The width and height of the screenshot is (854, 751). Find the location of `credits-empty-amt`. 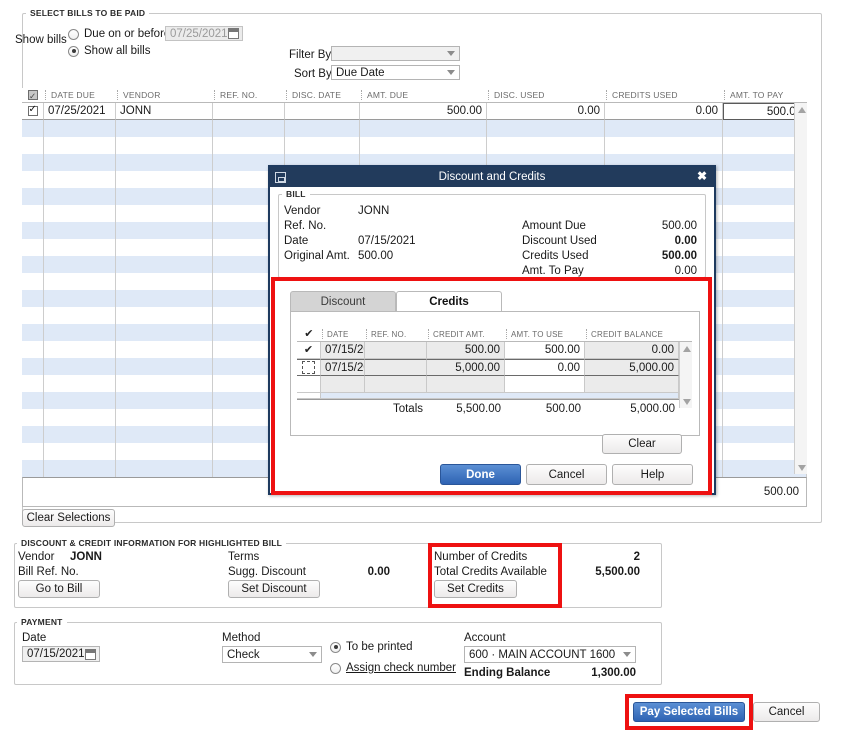

credits-empty-amt is located at coordinates (466, 384).